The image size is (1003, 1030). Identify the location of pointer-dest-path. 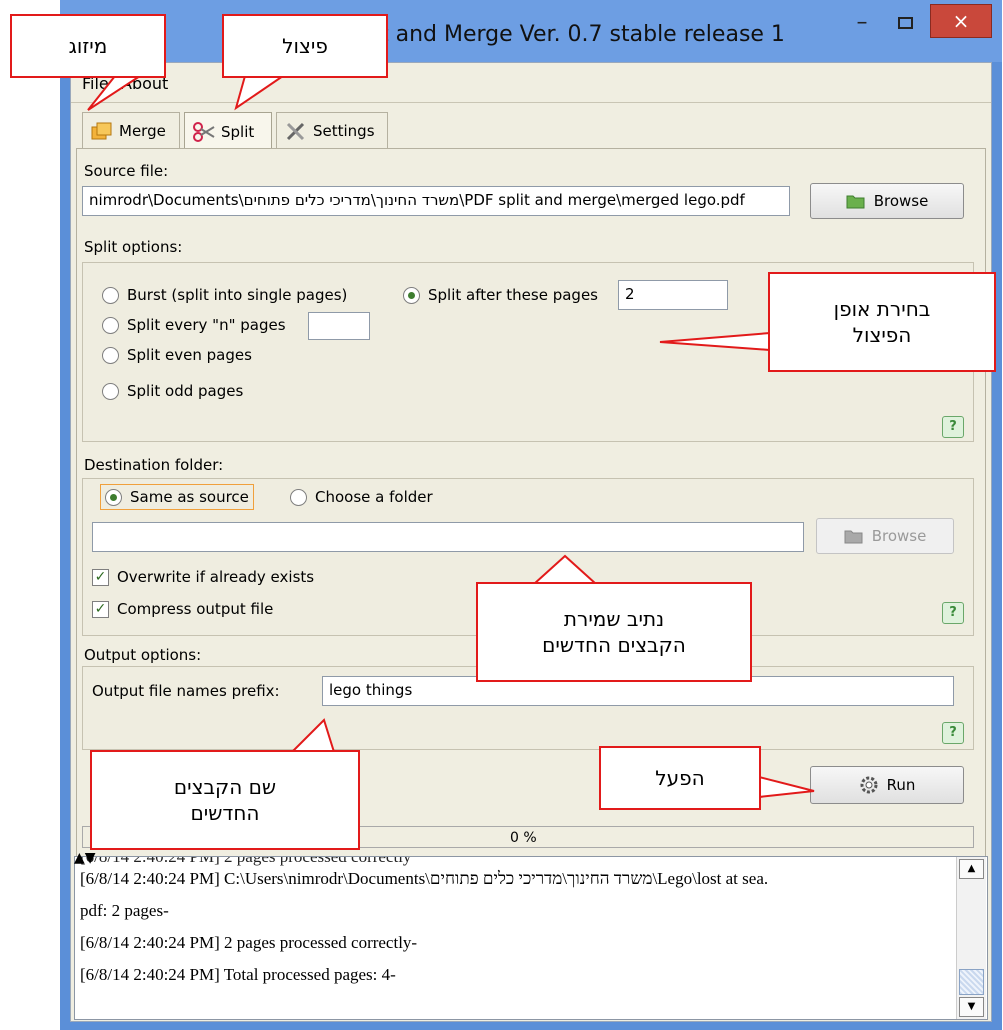
(565, 569).